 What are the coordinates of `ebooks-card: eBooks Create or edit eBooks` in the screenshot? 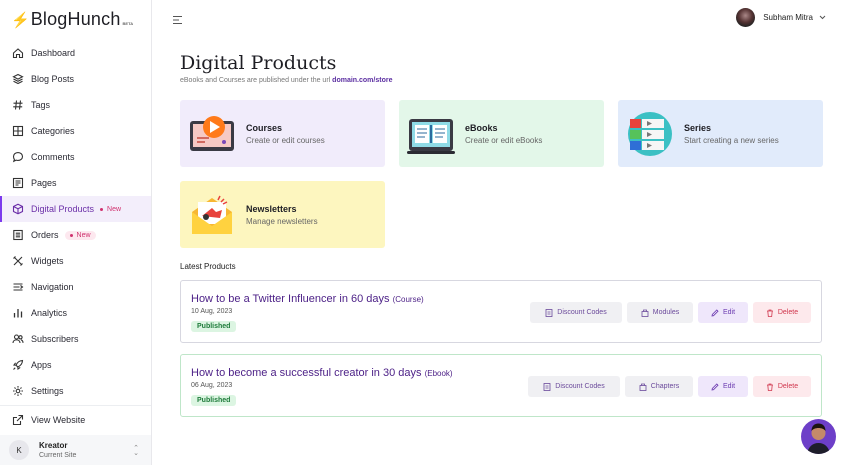 It's located at (501, 133).